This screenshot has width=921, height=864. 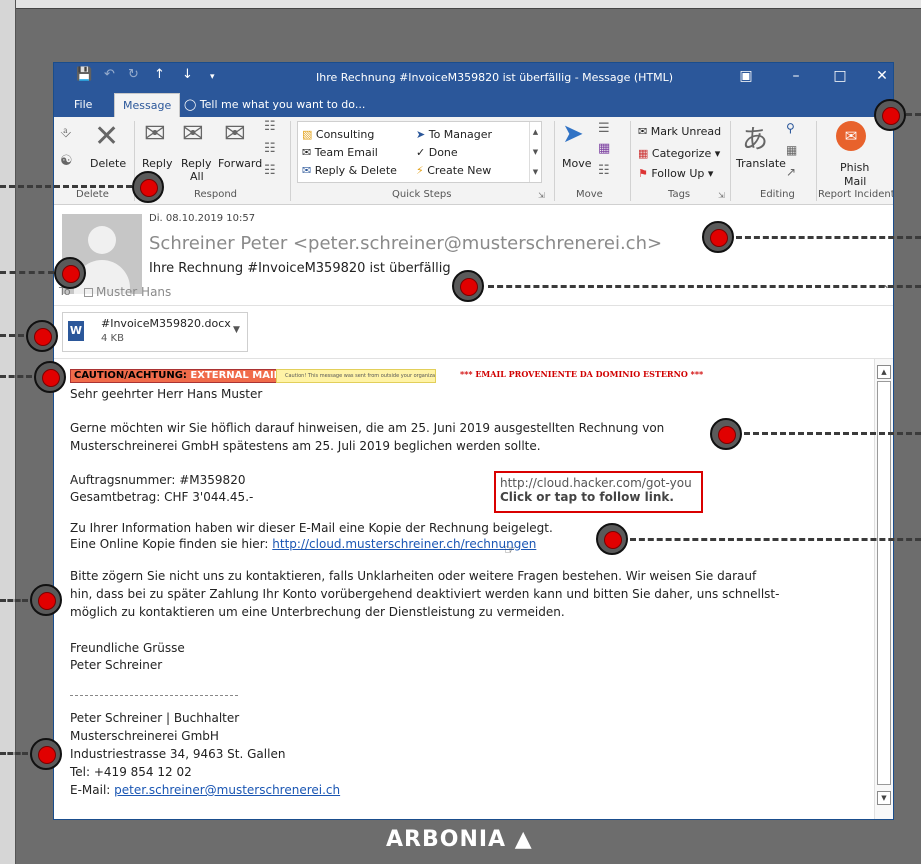 What do you see at coordinates (755, 137) in the screenshot?
I see `translate-icon: あ` at bounding box center [755, 137].